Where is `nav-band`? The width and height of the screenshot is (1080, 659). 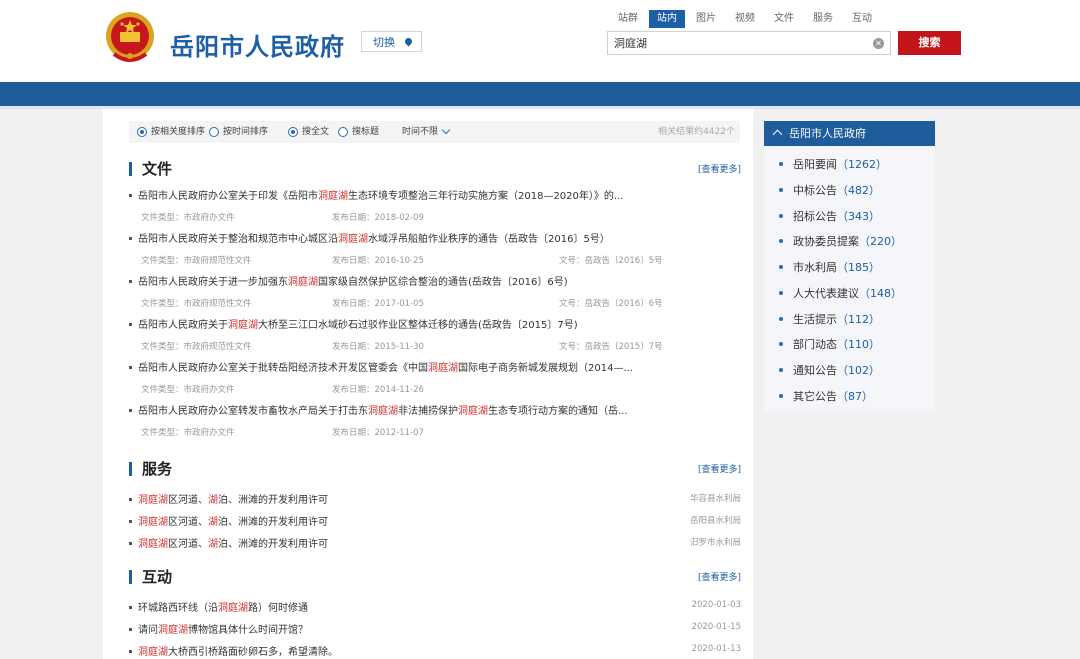
nav-band is located at coordinates (540, 94).